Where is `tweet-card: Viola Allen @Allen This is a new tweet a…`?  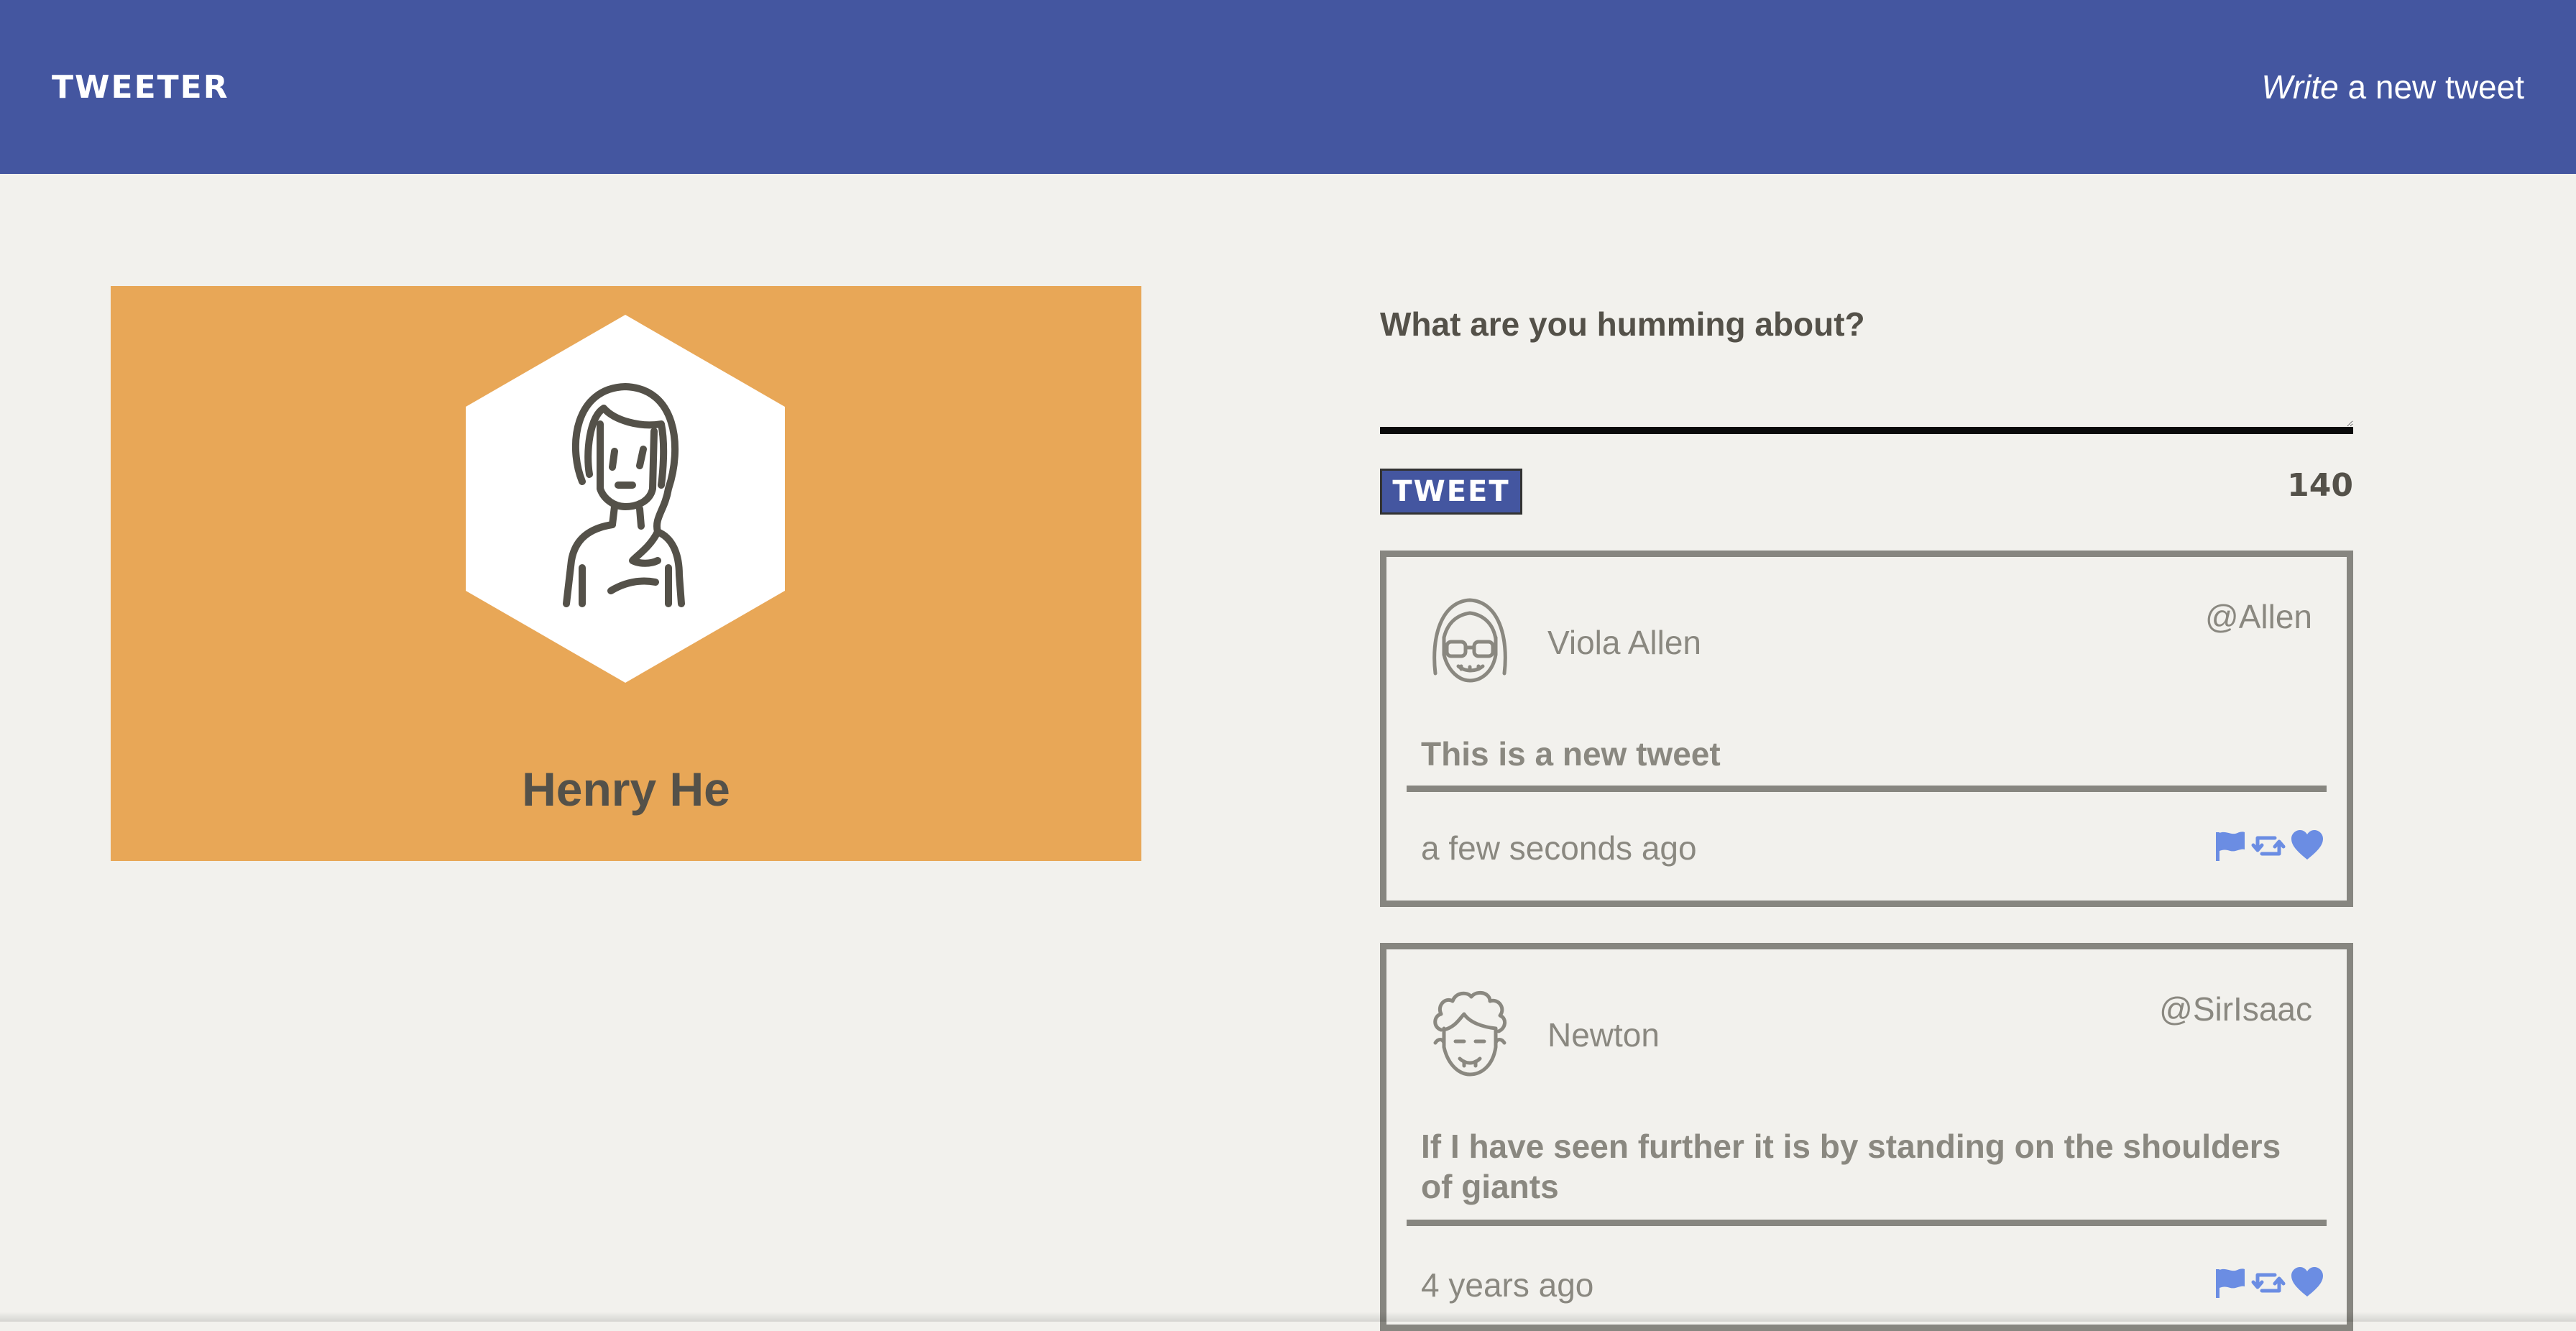 tweet-card: Viola Allen @Allen This is a new tweet a… is located at coordinates (1866, 729).